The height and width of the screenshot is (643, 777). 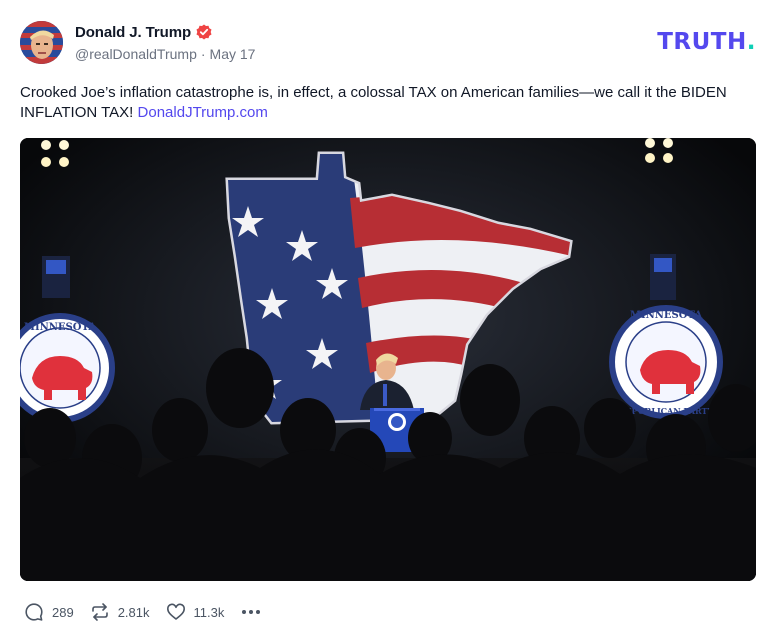 I want to click on post-link: DonaldJTrump.com, so click(x=203, y=112).